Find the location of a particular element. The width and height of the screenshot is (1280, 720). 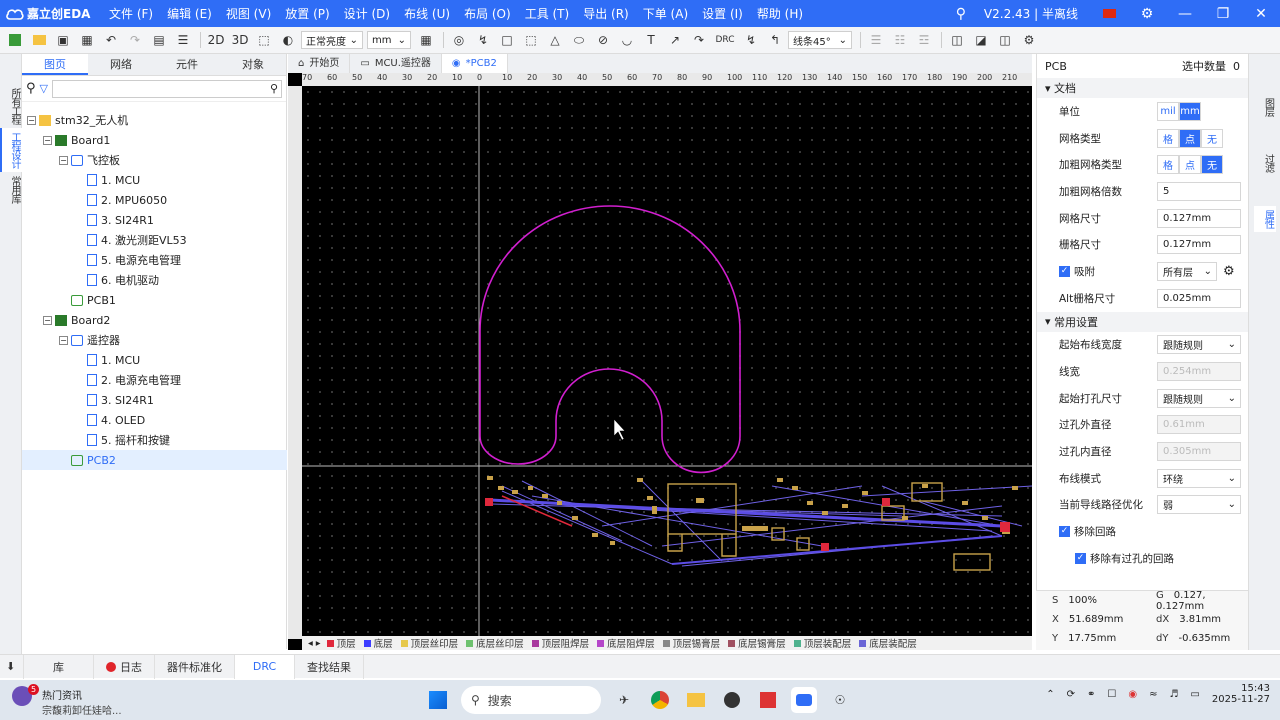

snap-settings-icon: ⚙ is located at coordinates (1229, 271).